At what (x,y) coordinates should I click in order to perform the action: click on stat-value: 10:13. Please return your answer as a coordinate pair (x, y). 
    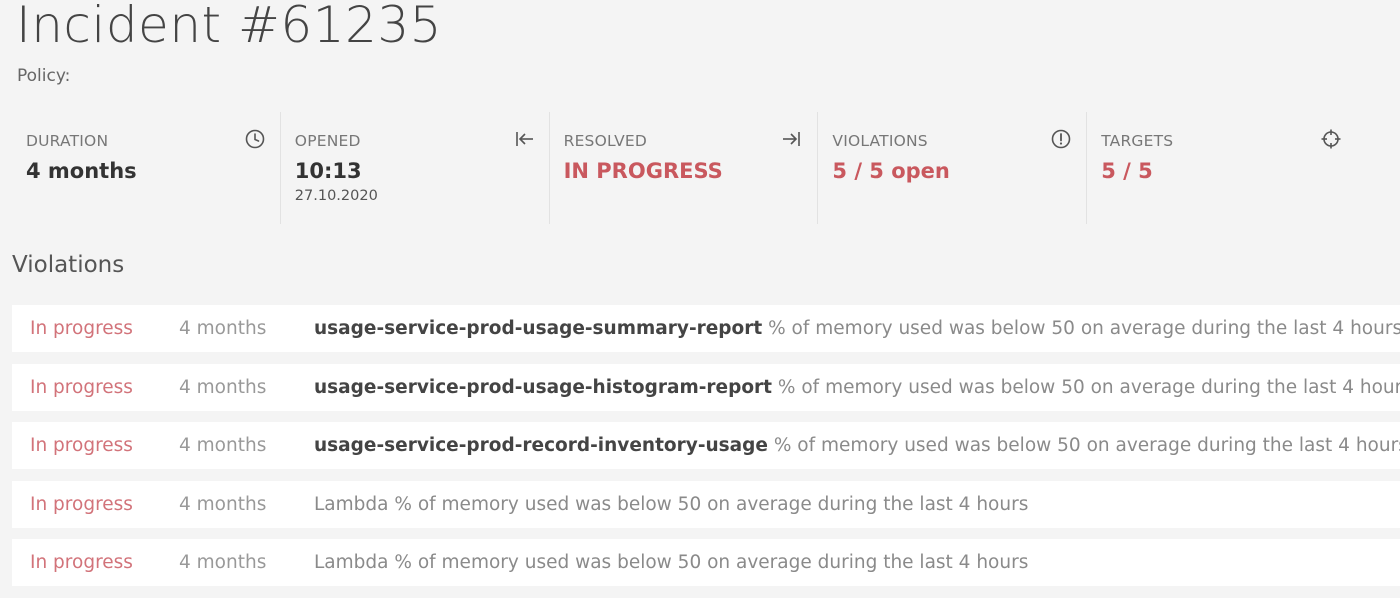
    Looking at the image, I should click on (328, 171).